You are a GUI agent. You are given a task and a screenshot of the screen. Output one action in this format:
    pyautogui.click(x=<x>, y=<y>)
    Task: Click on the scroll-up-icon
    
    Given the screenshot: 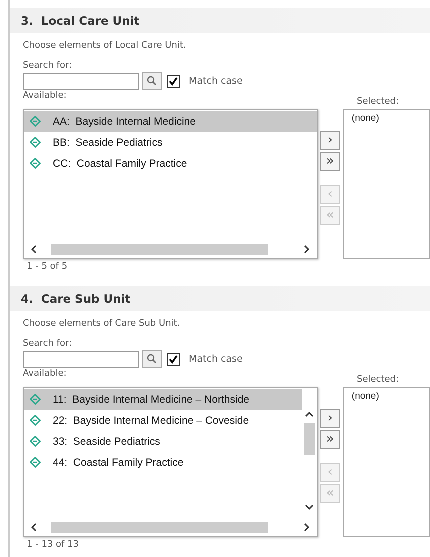 What is the action you would take?
    pyautogui.click(x=309, y=414)
    